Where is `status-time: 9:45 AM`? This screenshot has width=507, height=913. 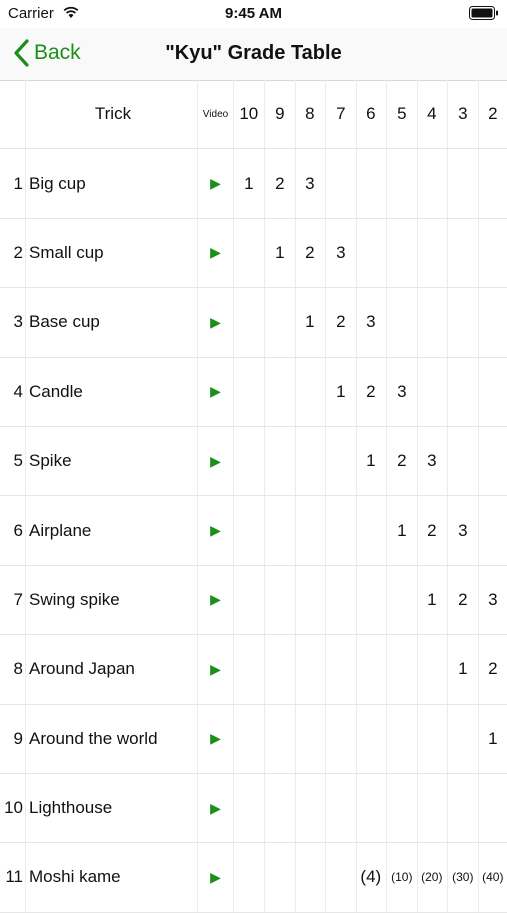 status-time: 9:45 AM is located at coordinates (253, 13).